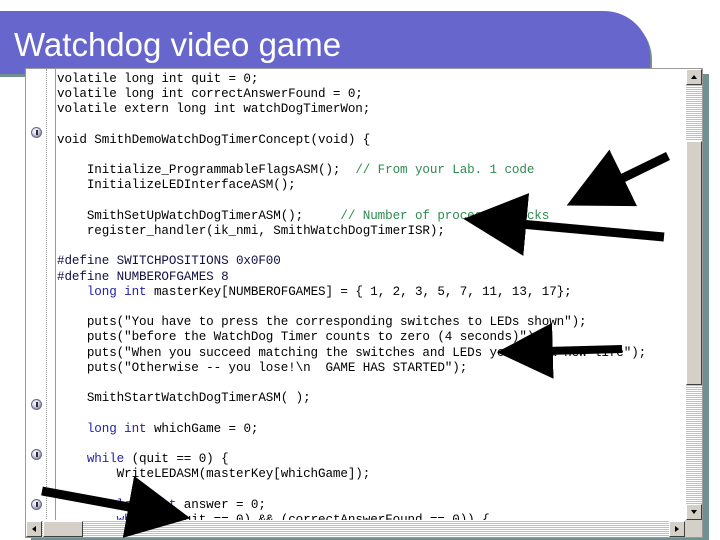  What do you see at coordinates (370, 261) in the screenshot?
I see `code-line: #define SWITCHPOSITIONS 0x0F00` at bounding box center [370, 261].